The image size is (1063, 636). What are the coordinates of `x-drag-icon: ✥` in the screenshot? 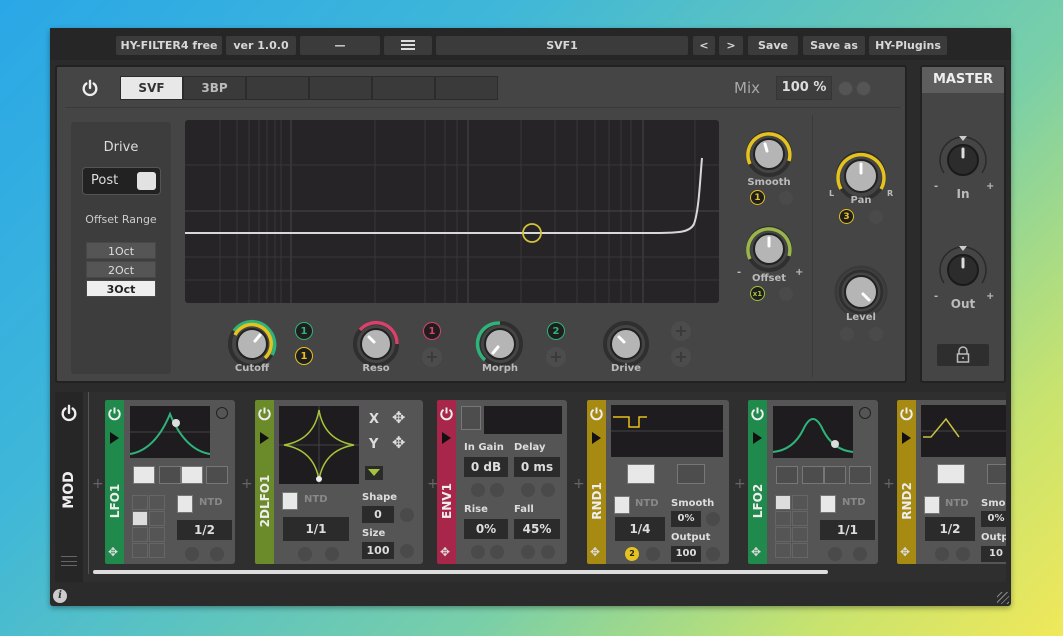 It's located at (398, 417).